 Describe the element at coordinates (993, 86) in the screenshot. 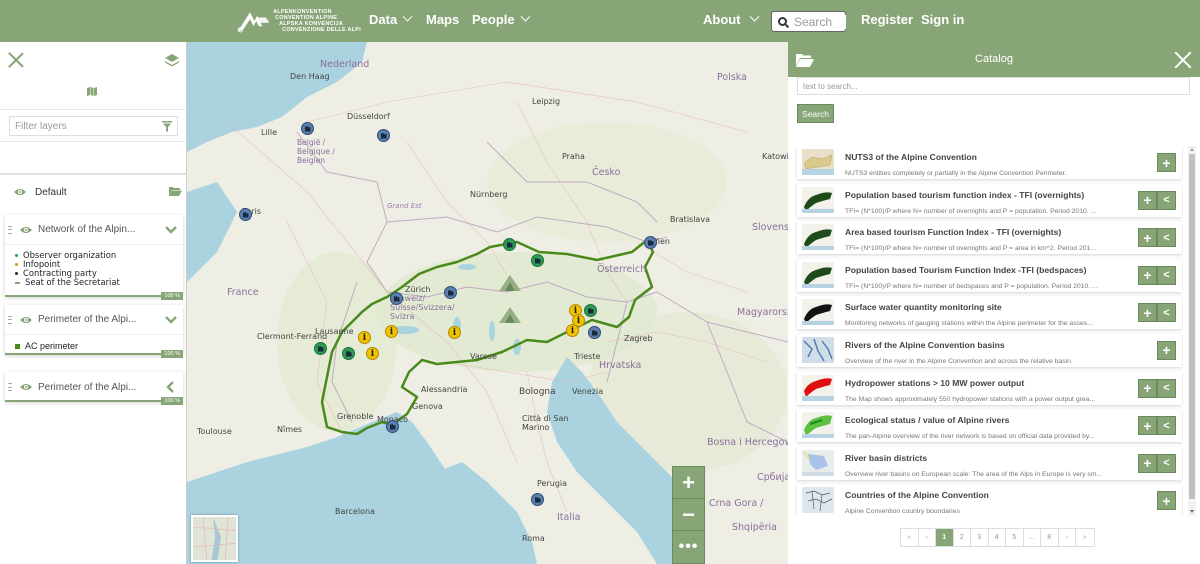

I see `catalog-search-input` at that location.